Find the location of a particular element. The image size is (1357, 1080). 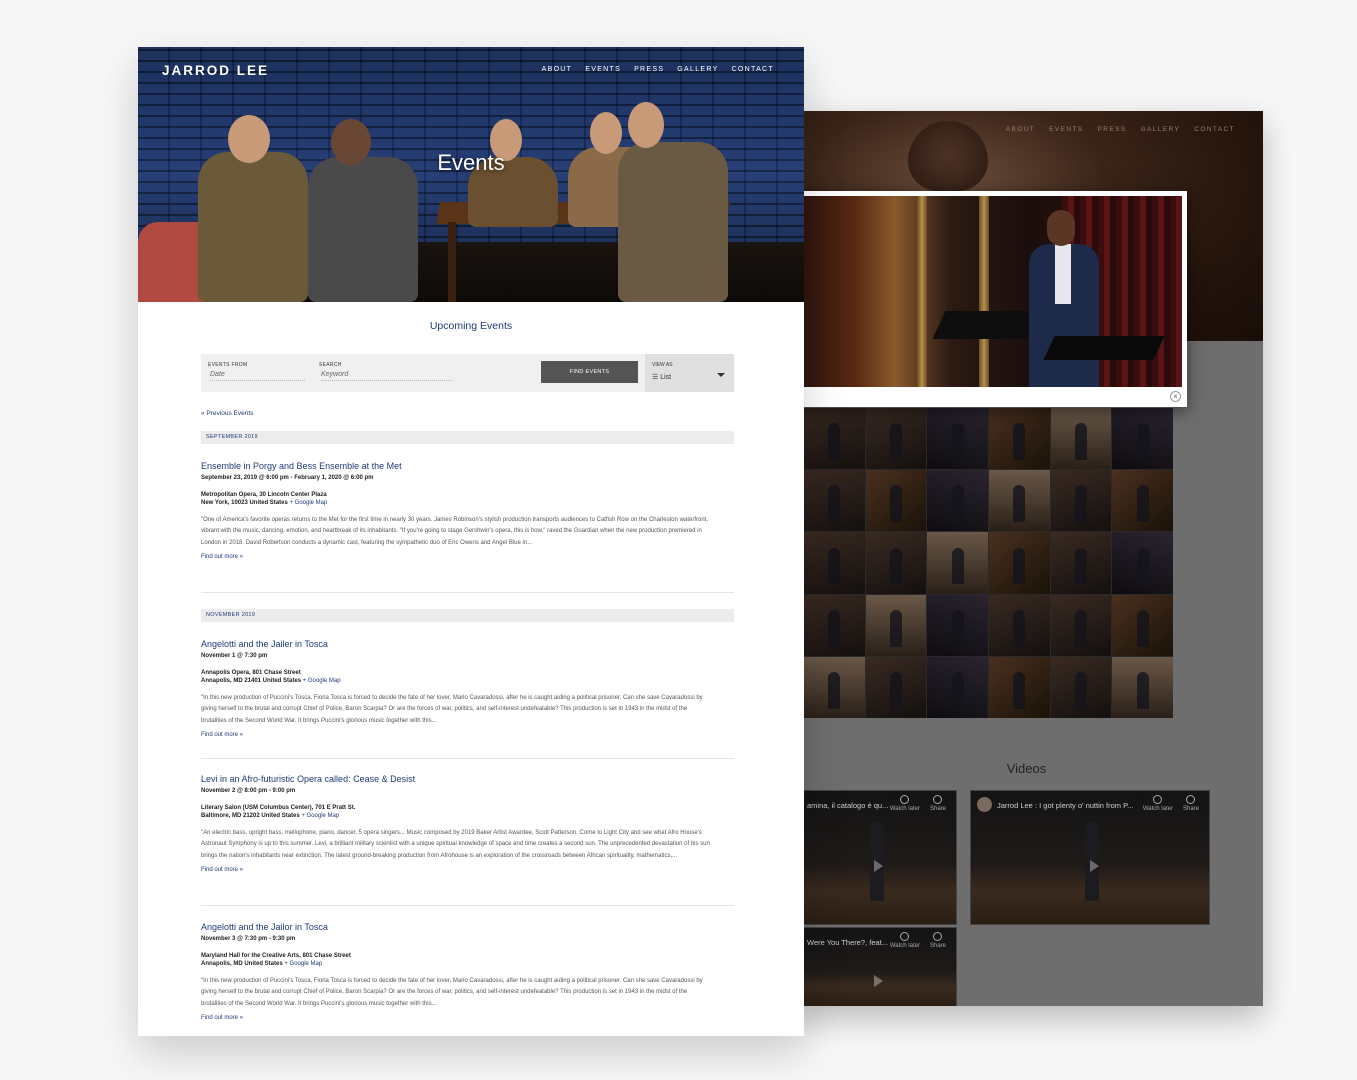

search-label: SEARCH is located at coordinates (330, 365).